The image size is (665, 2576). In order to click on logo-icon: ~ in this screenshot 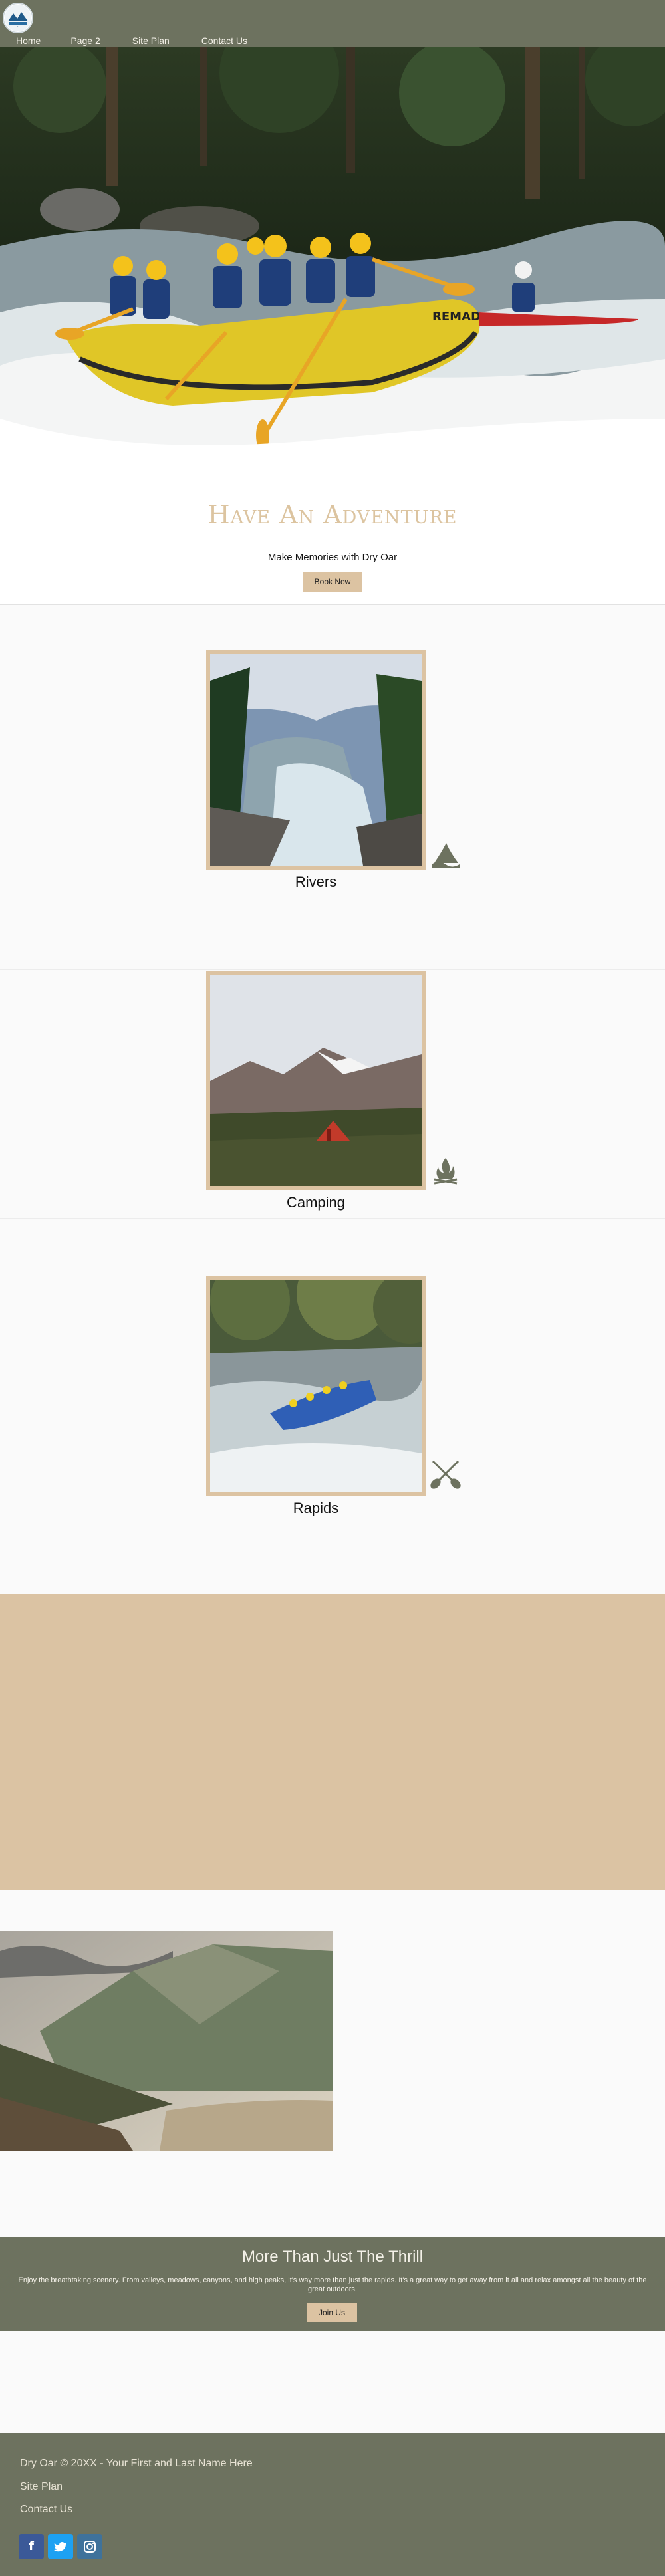, I will do `click(18, 18)`.